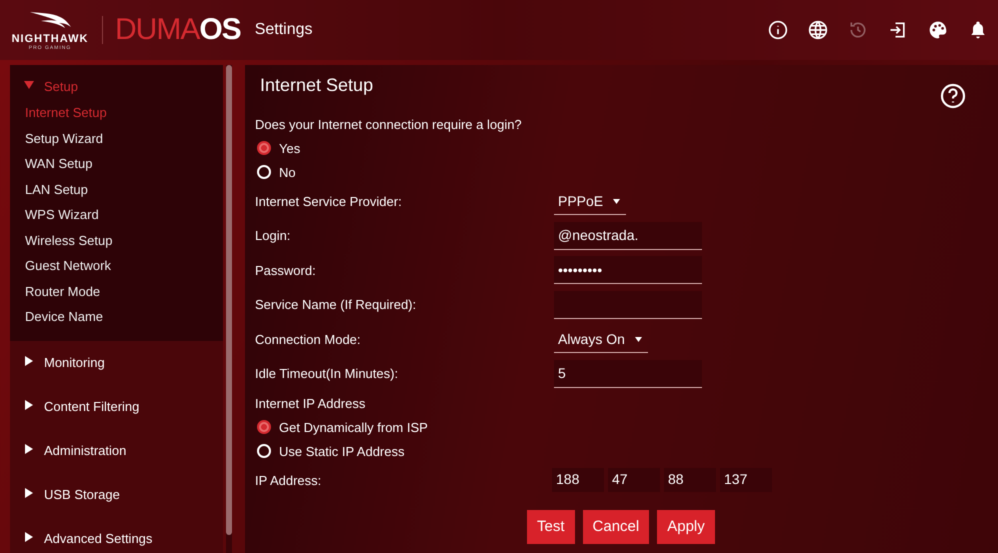 The width and height of the screenshot is (998, 553). I want to click on sidebar-item: LAN Setup, so click(56, 190).